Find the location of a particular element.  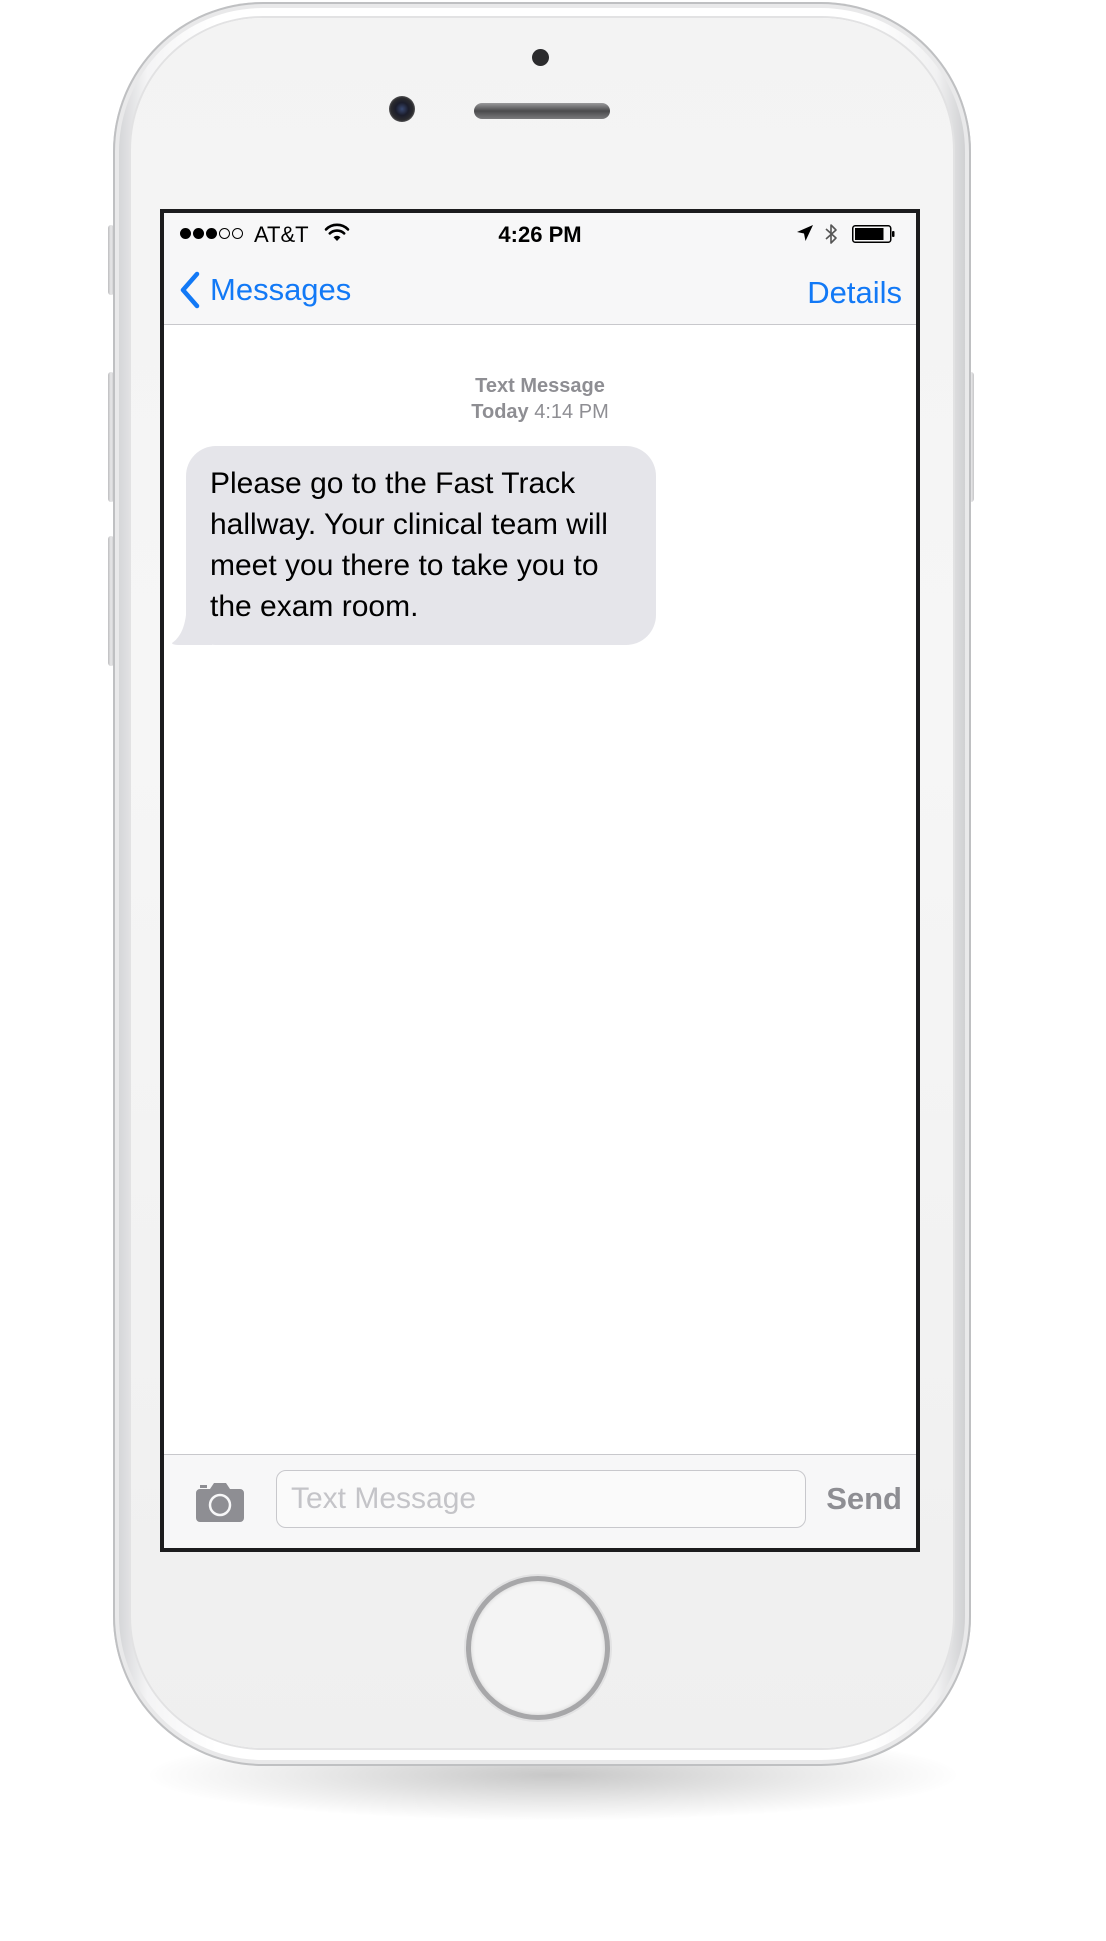

battery-icon is located at coordinates (873, 234).